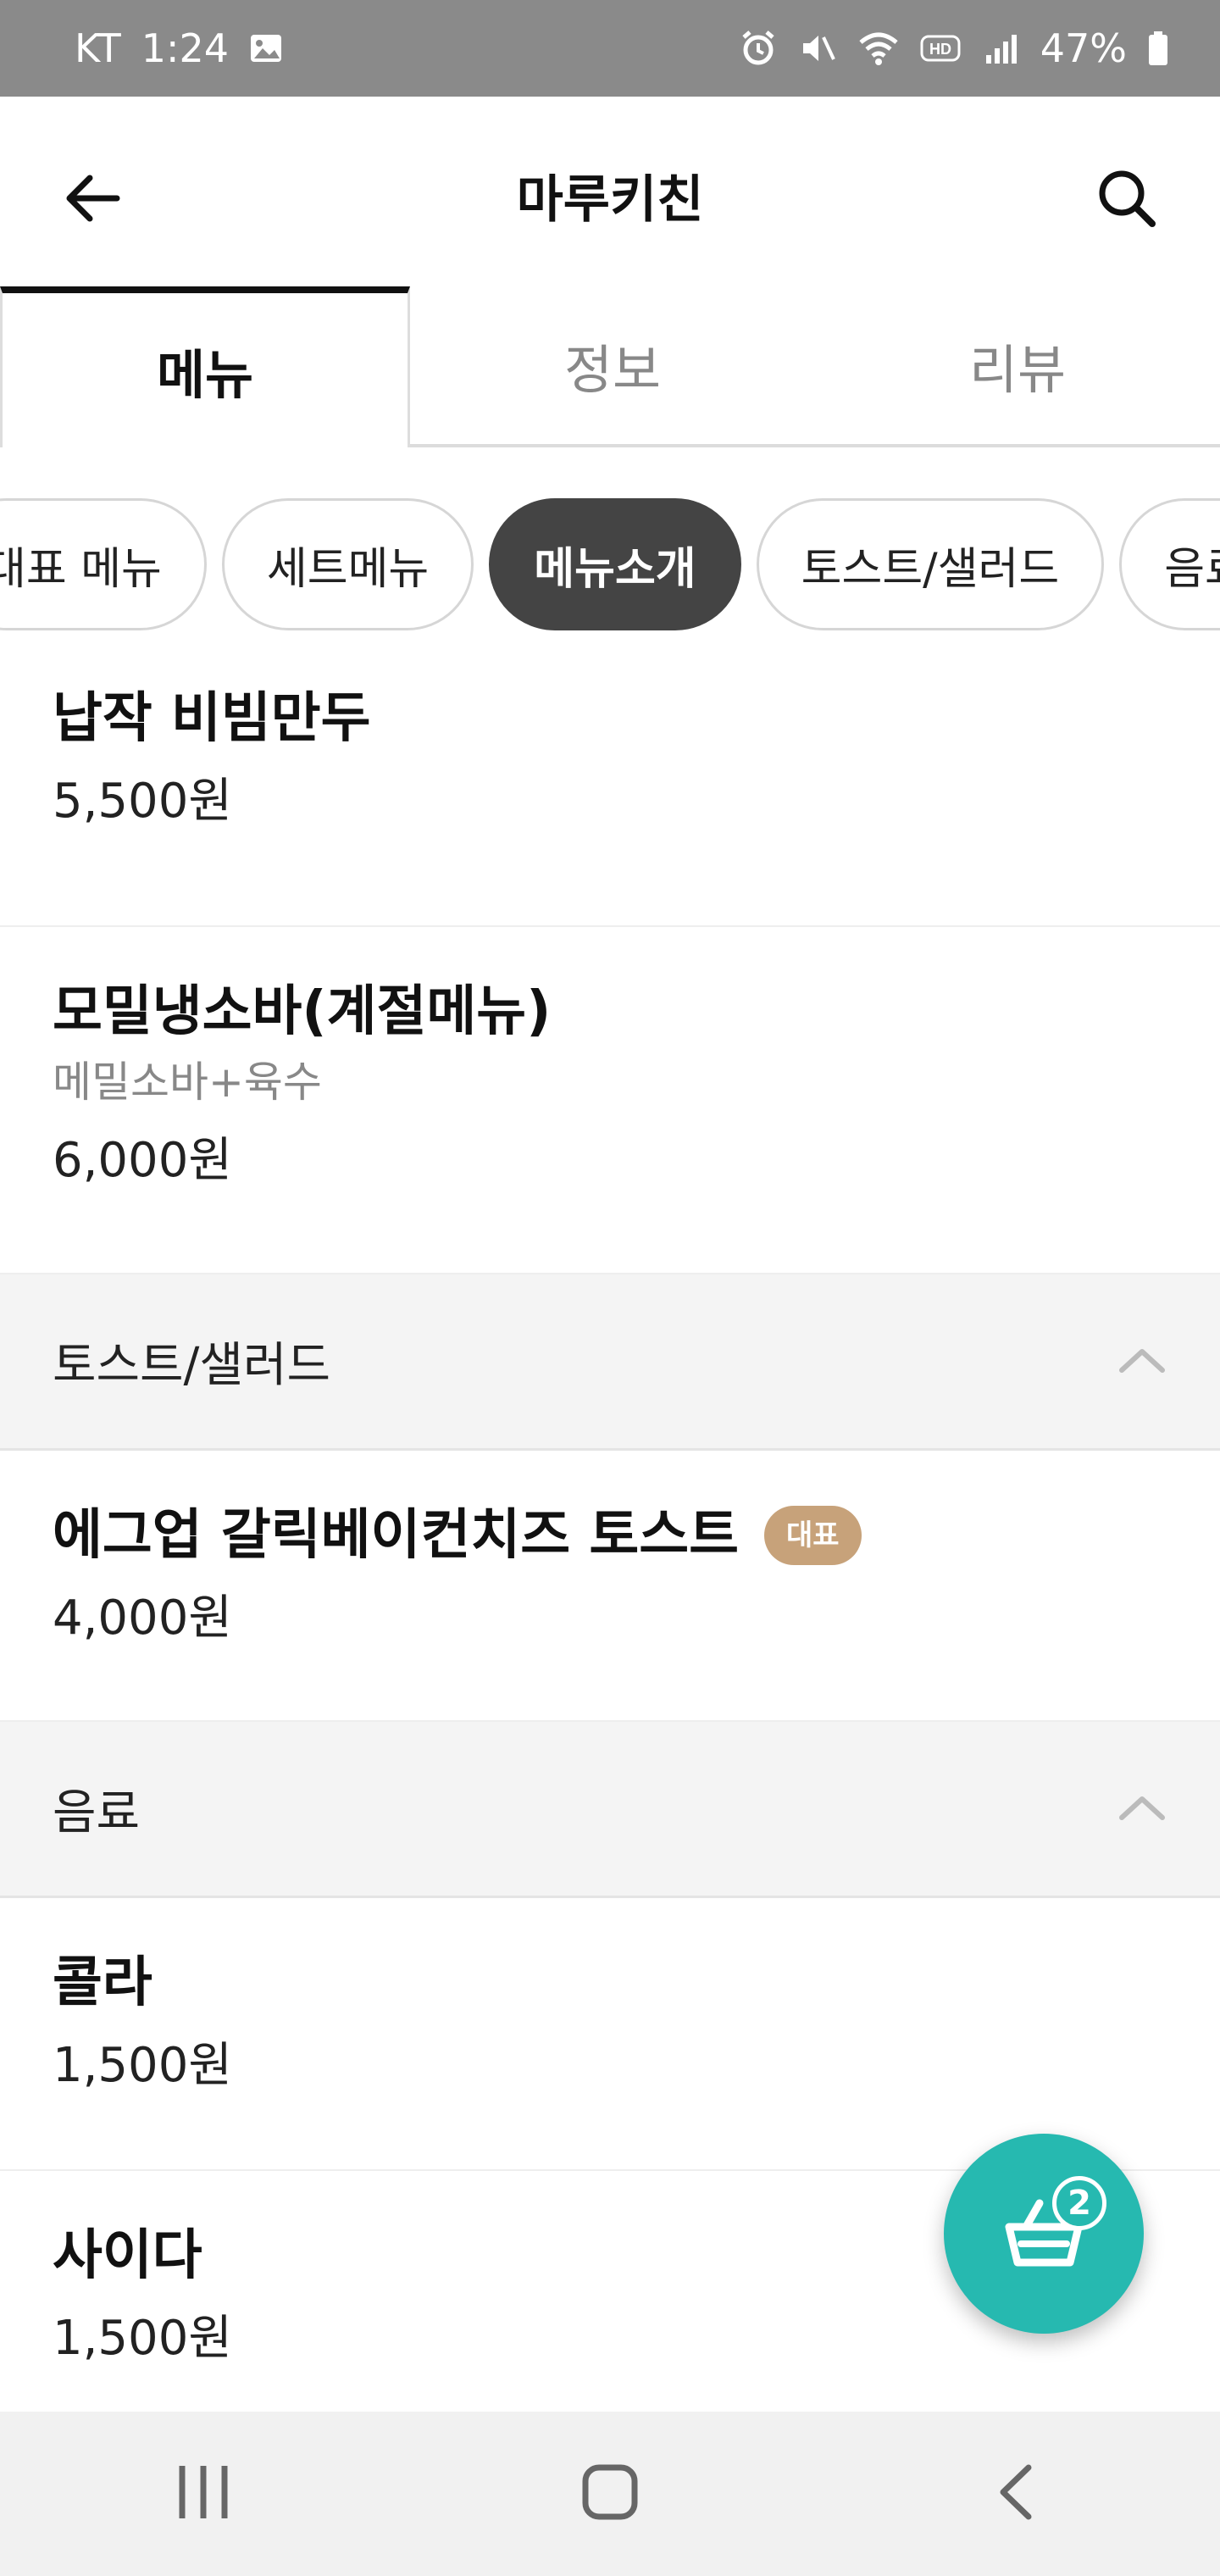 The width and height of the screenshot is (1220, 2576). Describe the element at coordinates (185, 48) in the screenshot. I see `clock: 1:24` at that location.